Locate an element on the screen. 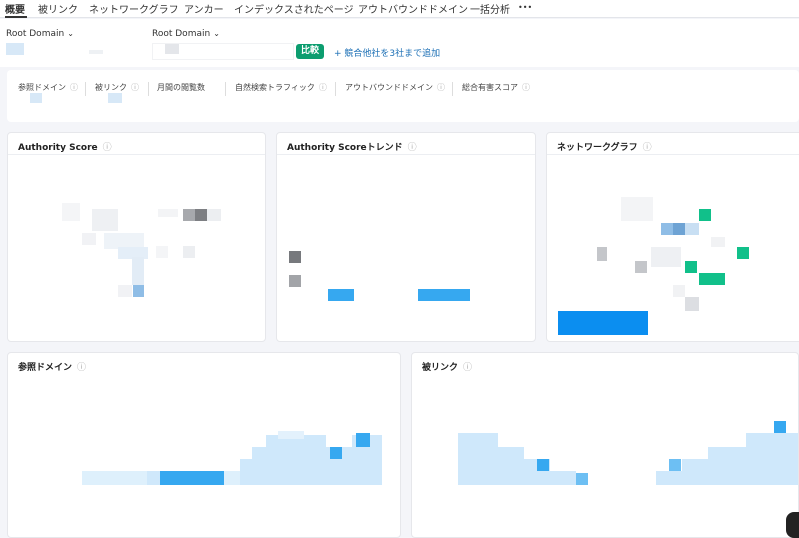  tab-bulk-analysis: 一括分析 is located at coordinates (490, 8).